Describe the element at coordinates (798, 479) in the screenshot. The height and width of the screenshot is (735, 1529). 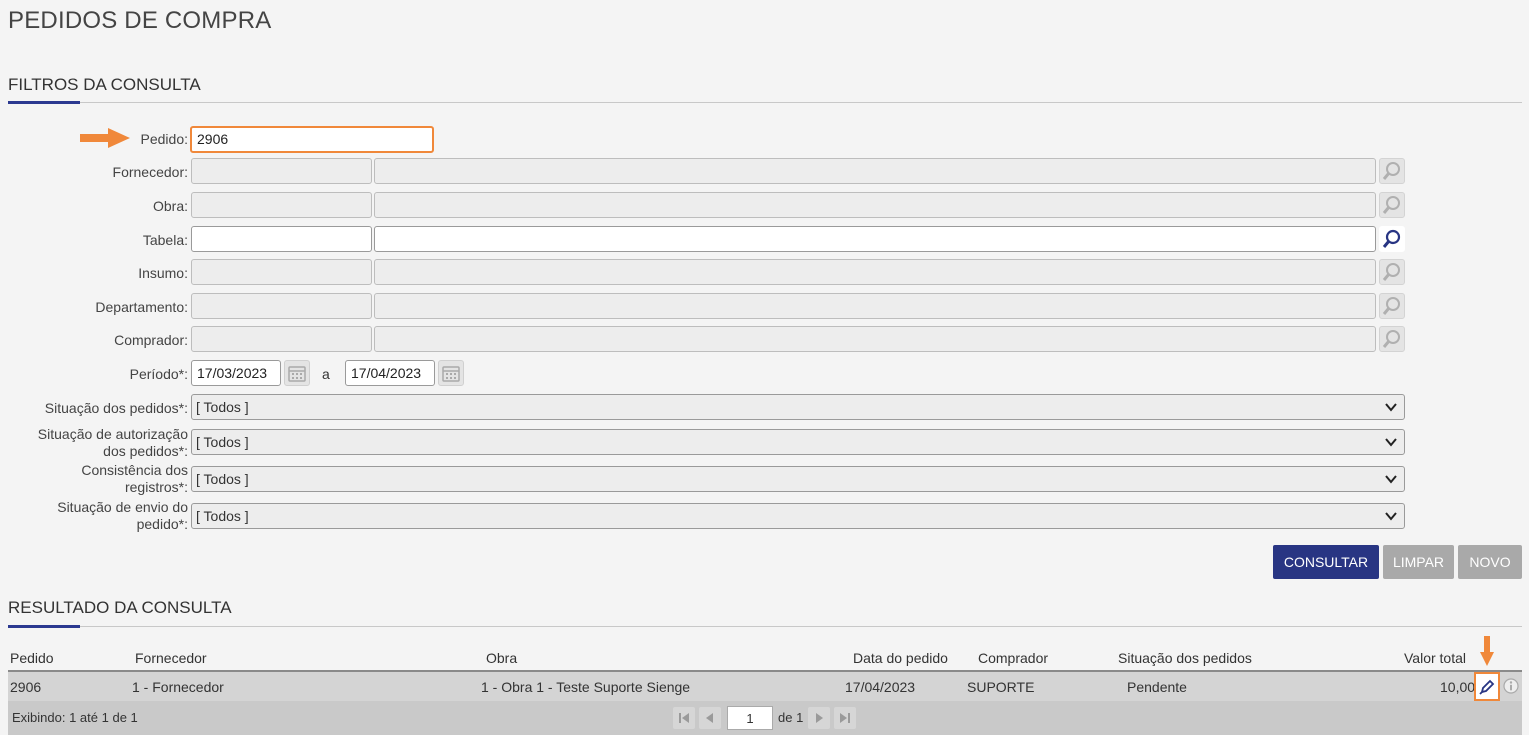
I see `consistencia-select: [ Todos ]` at that location.